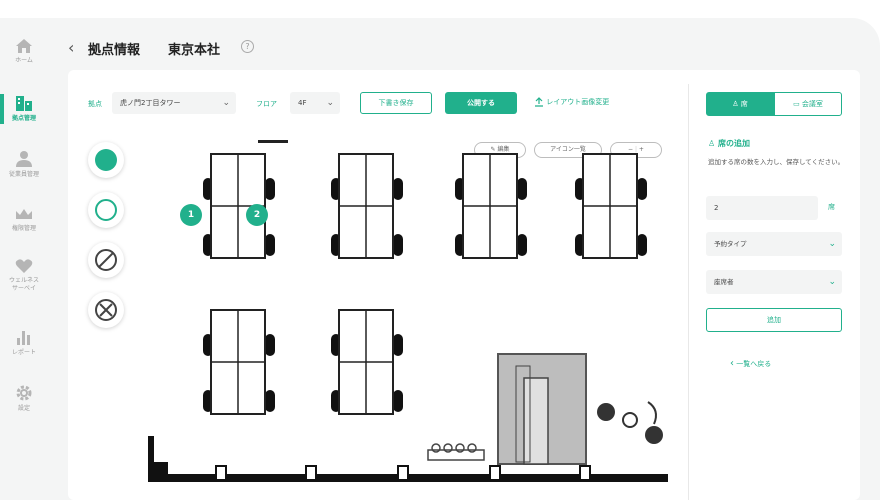 The height and width of the screenshot is (500, 880). I want to click on circle-x-icon, so click(106, 310).